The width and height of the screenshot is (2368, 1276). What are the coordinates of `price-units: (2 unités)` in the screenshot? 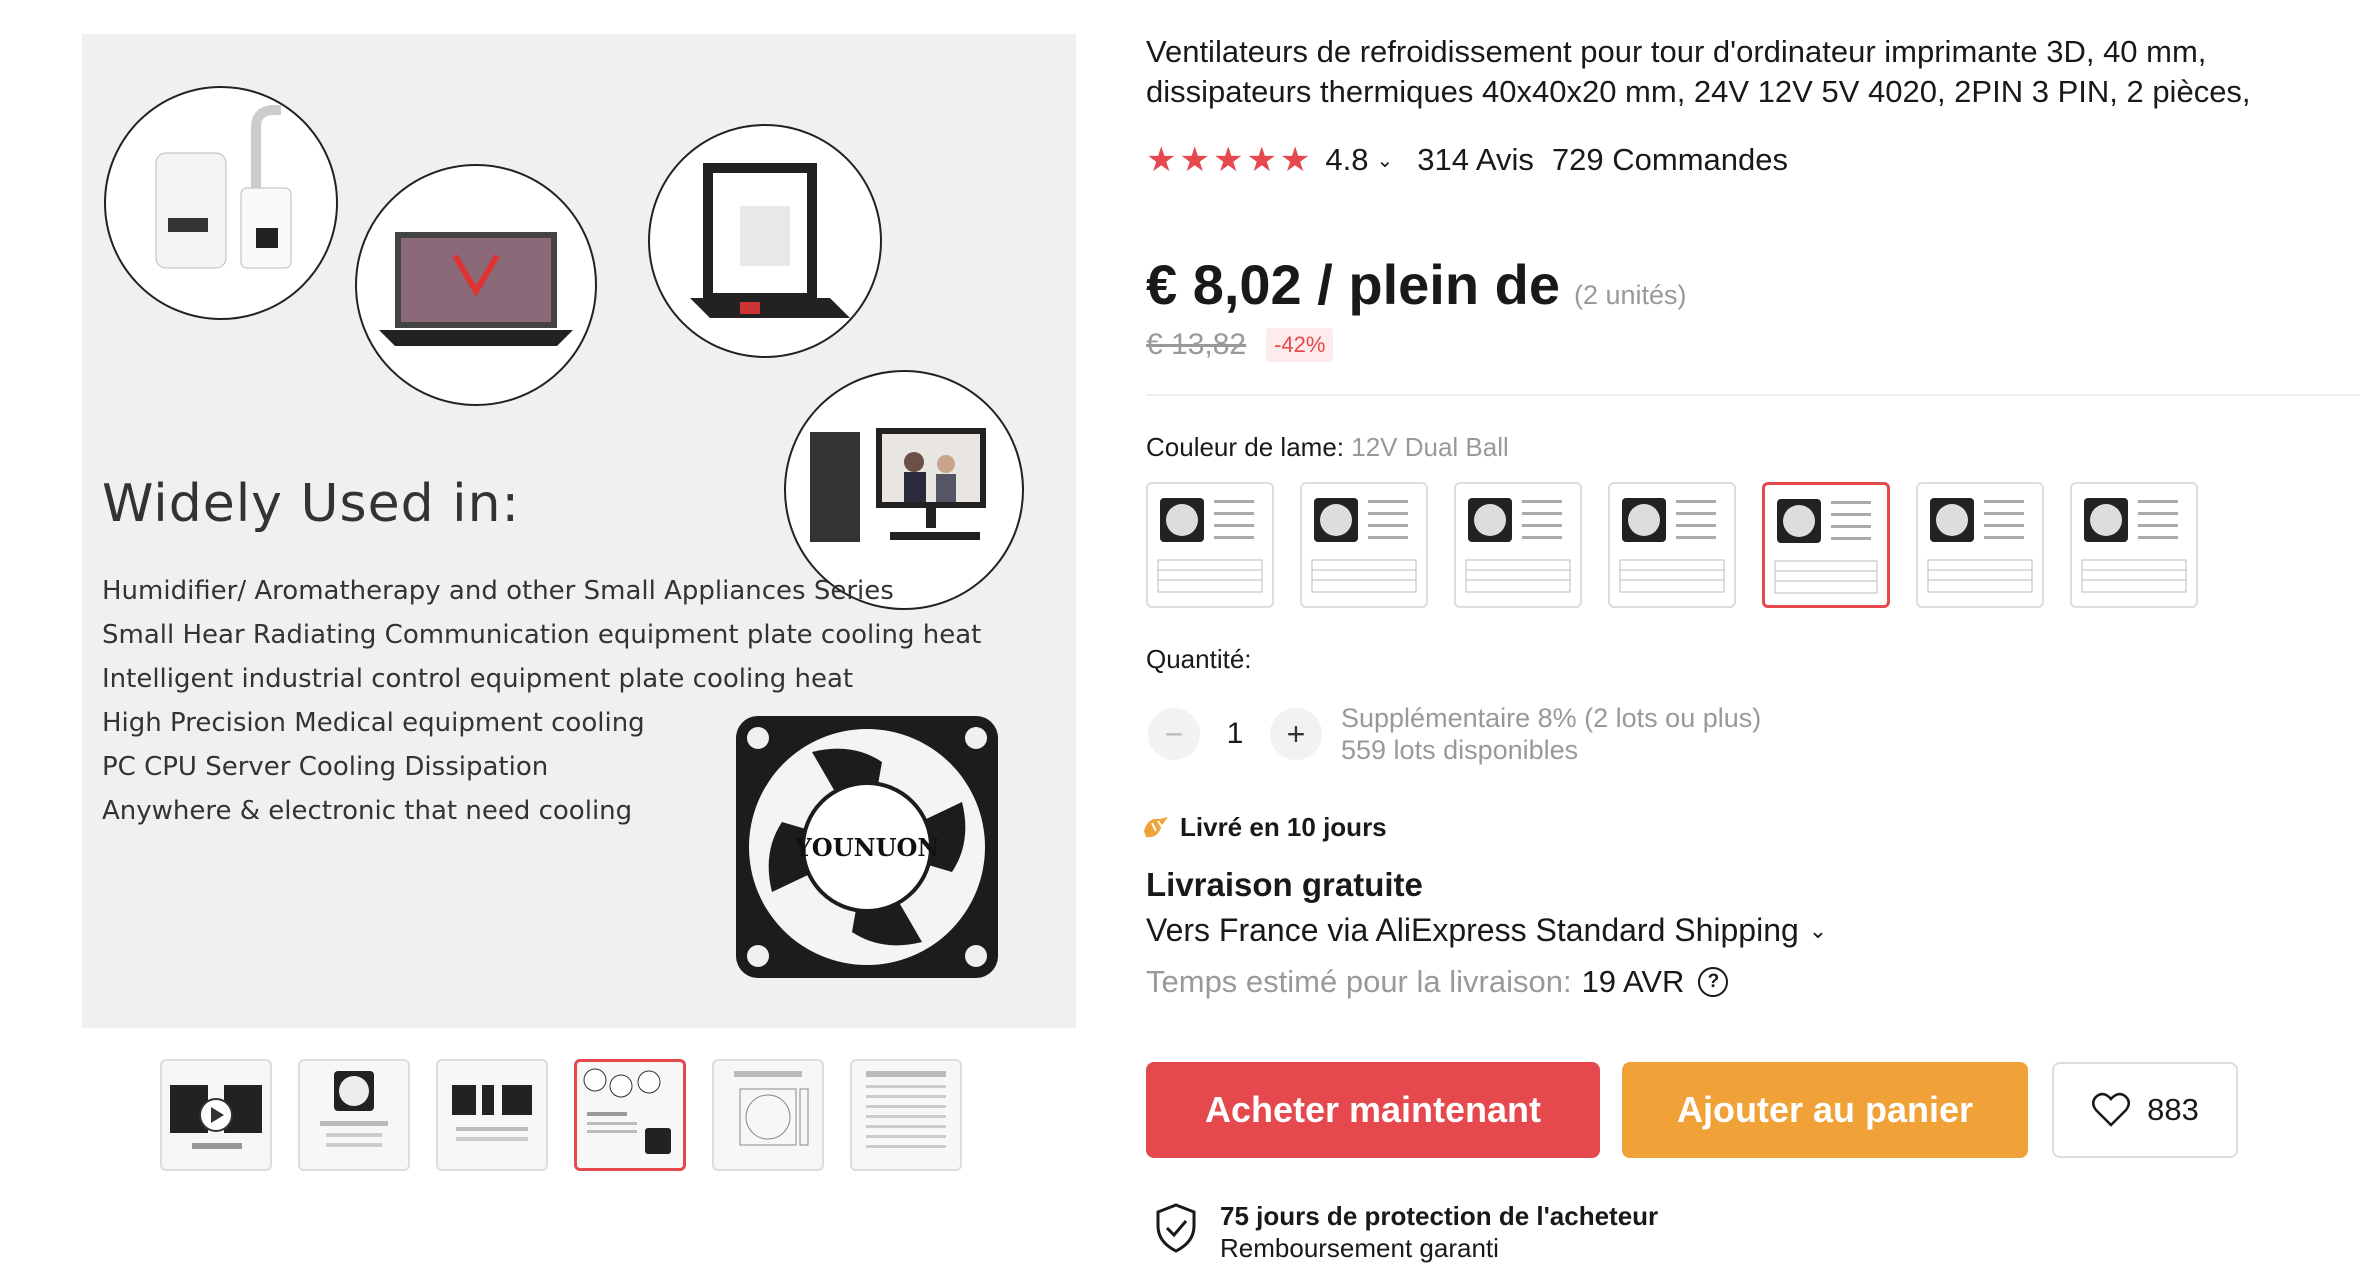 It's located at (1630, 295).